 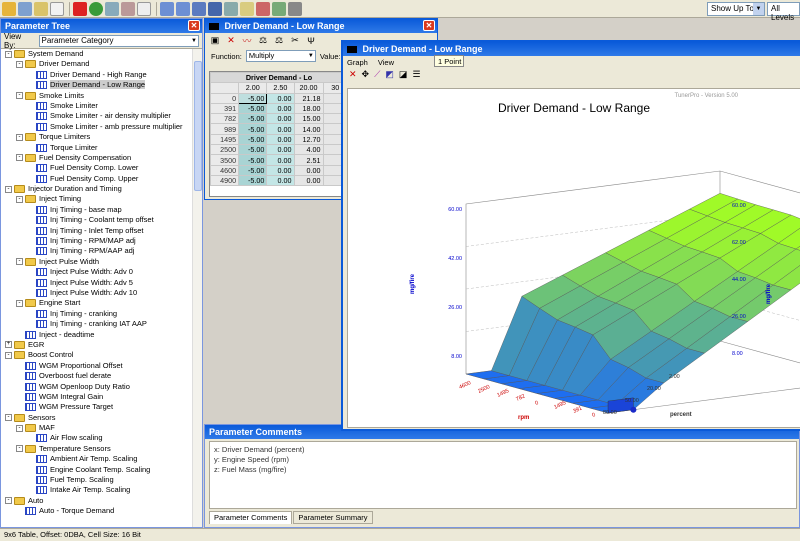 What do you see at coordinates (183, 8) in the screenshot?
I see `list-view-icon` at bounding box center [183, 8].